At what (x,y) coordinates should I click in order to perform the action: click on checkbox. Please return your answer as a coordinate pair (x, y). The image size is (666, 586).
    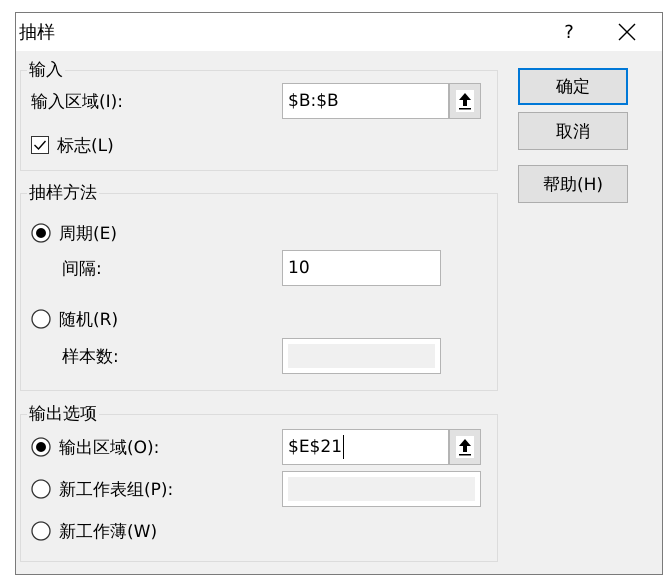
    Looking at the image, I should click on (40, 145).